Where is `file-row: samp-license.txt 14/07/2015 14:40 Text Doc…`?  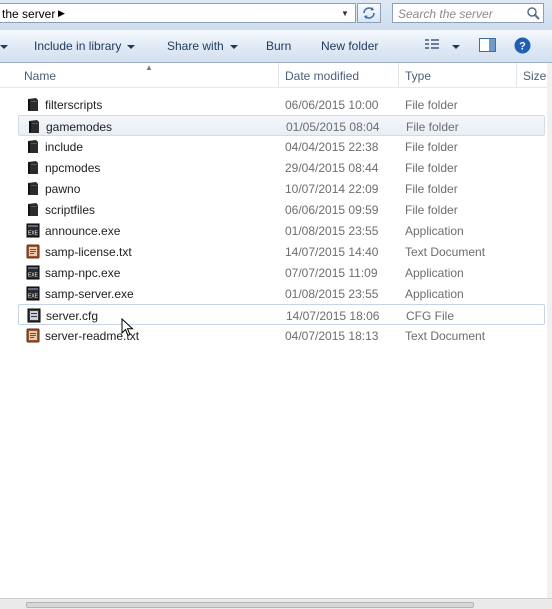 file-row: samp-license.txt 14/07/2015 14:40 Text Doc… is located at coordinates (281, 251).